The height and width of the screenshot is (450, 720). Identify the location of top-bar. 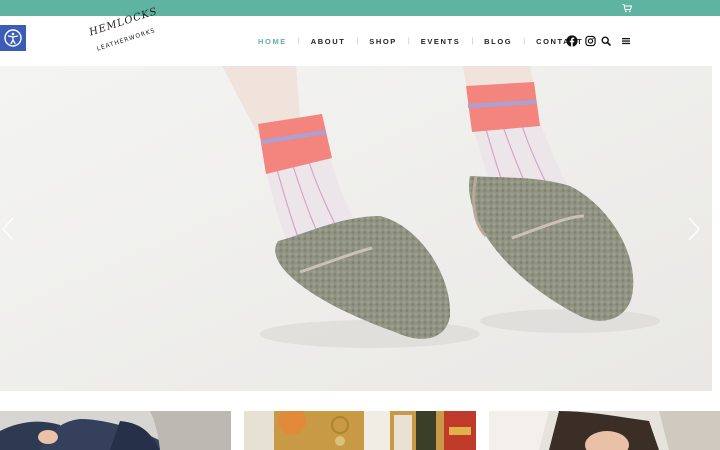
(360, 8).